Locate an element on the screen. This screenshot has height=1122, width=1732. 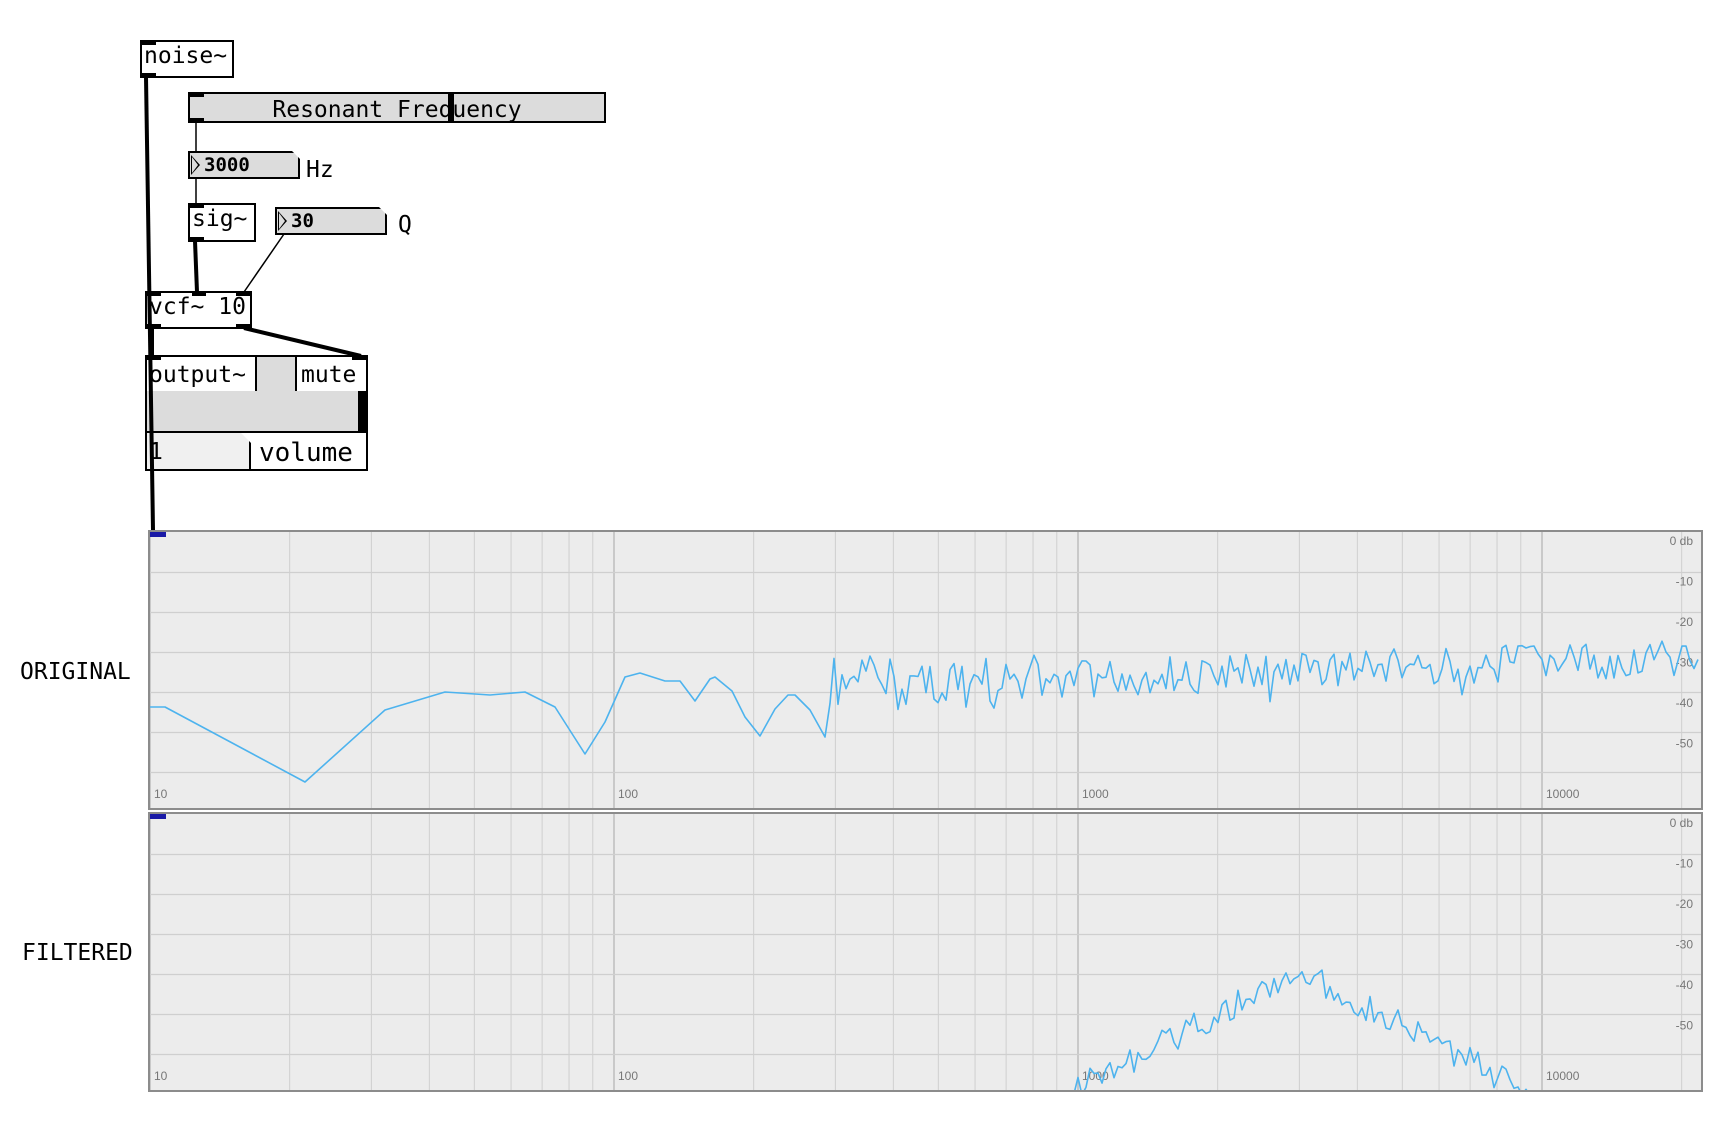
vcf-outlet-right is located at coordinates (243, 325).